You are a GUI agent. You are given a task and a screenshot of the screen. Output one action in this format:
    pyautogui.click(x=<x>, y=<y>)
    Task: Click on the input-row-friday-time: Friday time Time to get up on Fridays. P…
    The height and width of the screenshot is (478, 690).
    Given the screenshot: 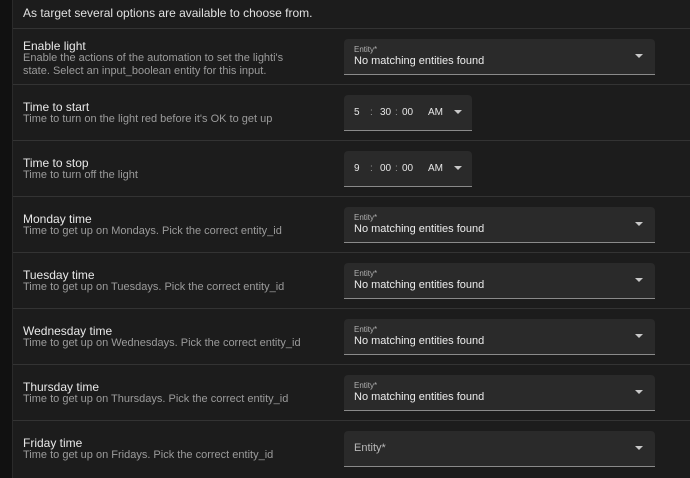 What is the action you would take?
    pyautogui.click(x=351, y=449)
    